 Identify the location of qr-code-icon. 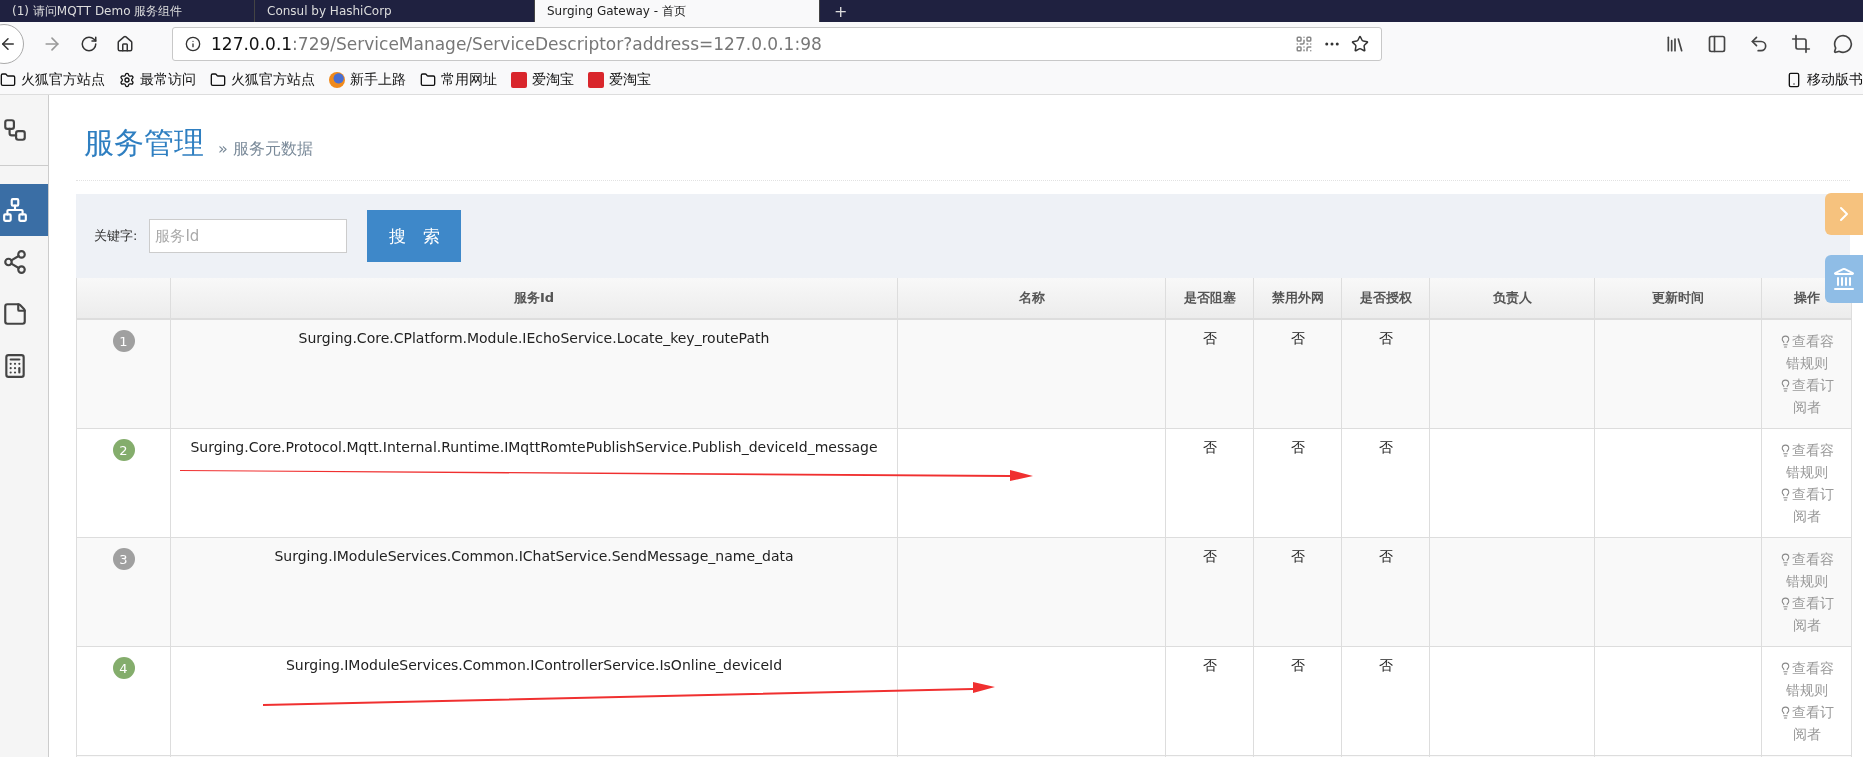
(1304, 44).